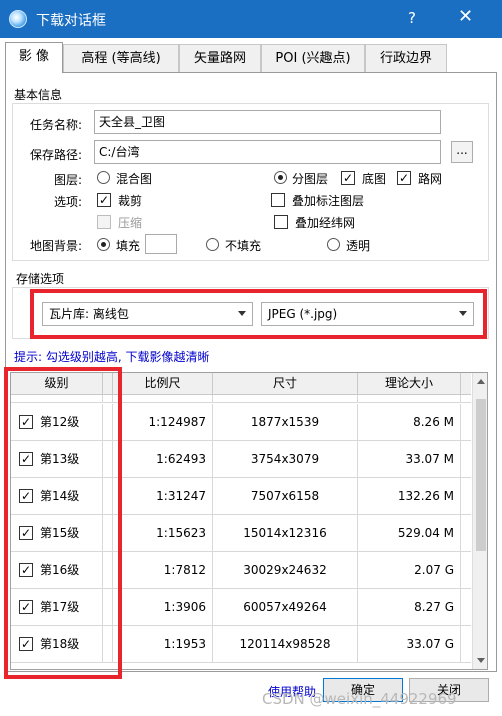  Describe the element at coordinates (280, 177) in the screenshot. I see `layer-split-radio` at that location.